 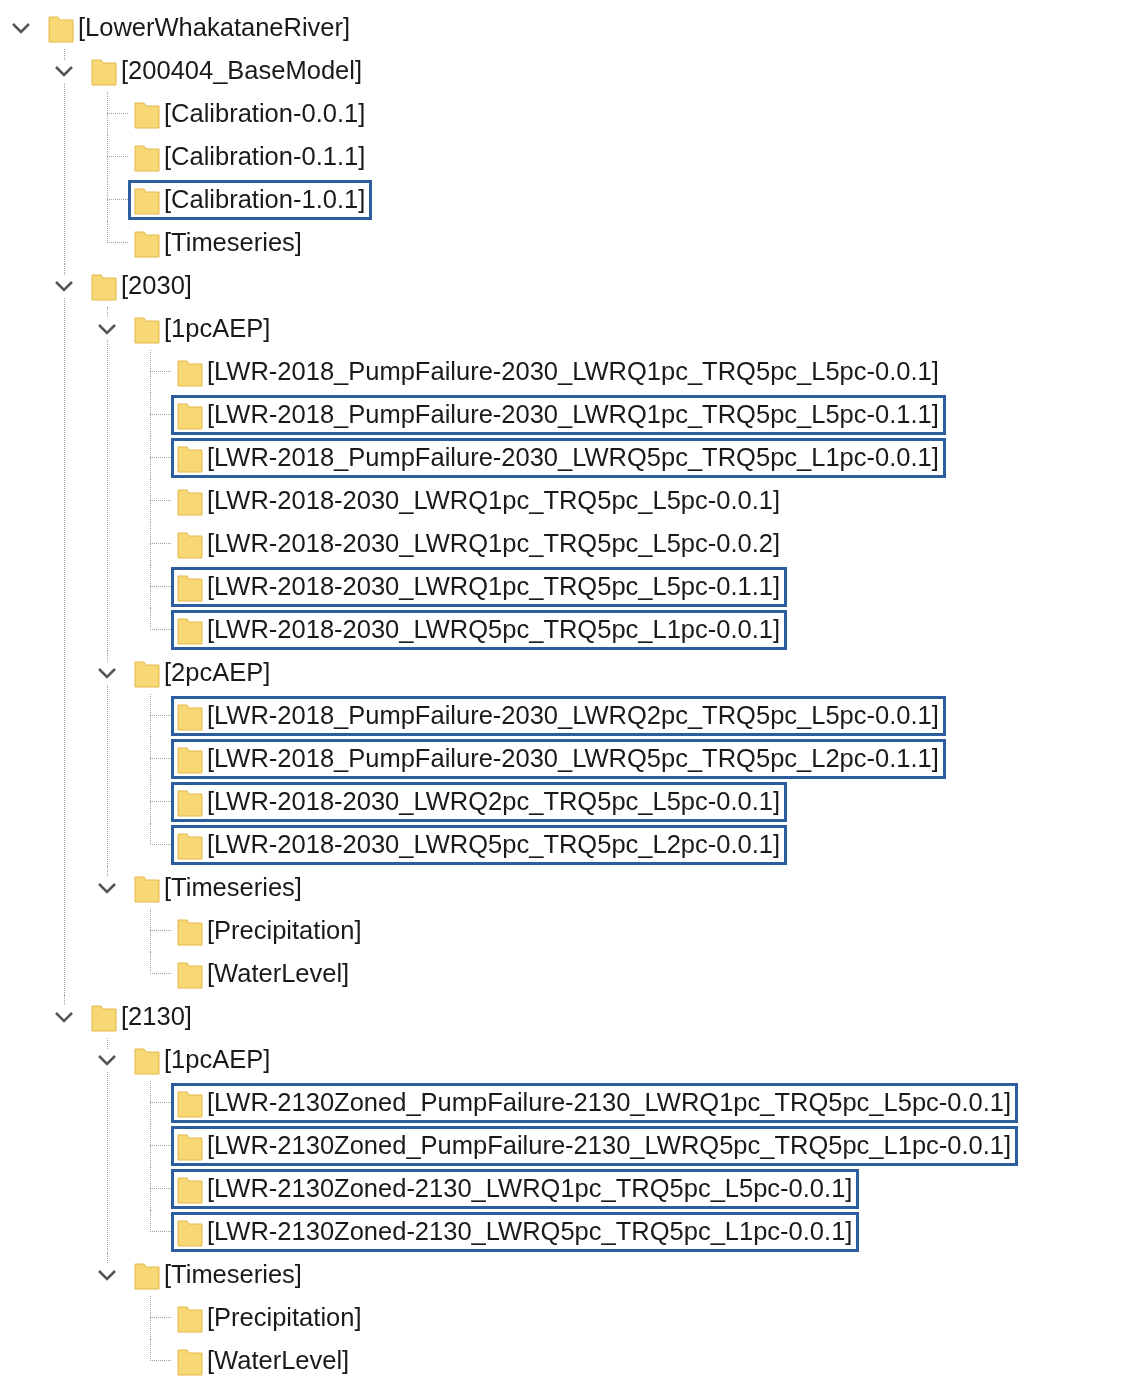 I want to click on folder-label: [Calibration-0.1.1], so click(x=265, y=156).